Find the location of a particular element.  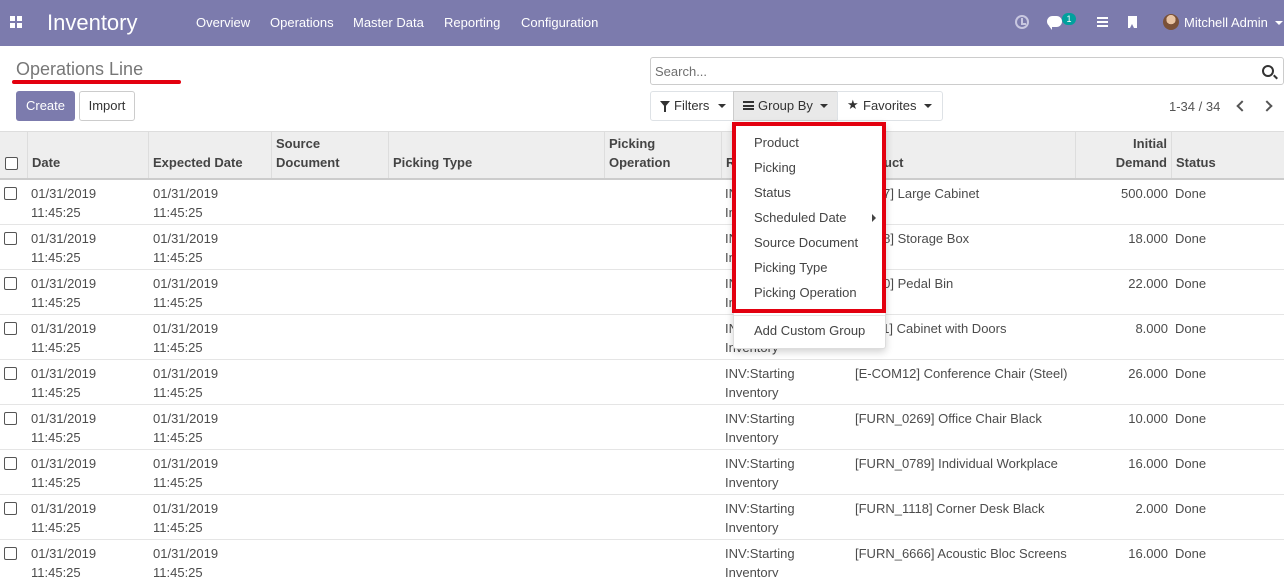

filter-icon is located at coordinates (665, 106).